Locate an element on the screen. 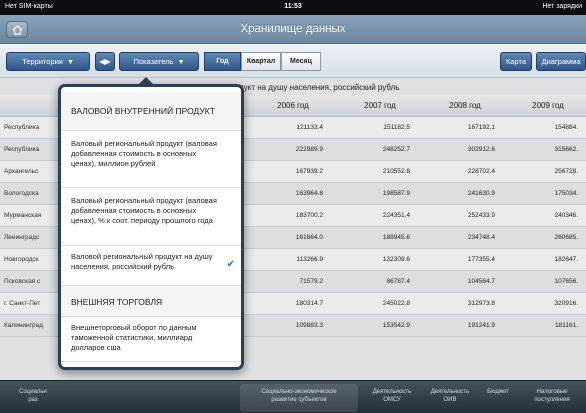 The height and width of the screenshot is (413, 586). clock: 11:53 is located at coordinates (293, 6).